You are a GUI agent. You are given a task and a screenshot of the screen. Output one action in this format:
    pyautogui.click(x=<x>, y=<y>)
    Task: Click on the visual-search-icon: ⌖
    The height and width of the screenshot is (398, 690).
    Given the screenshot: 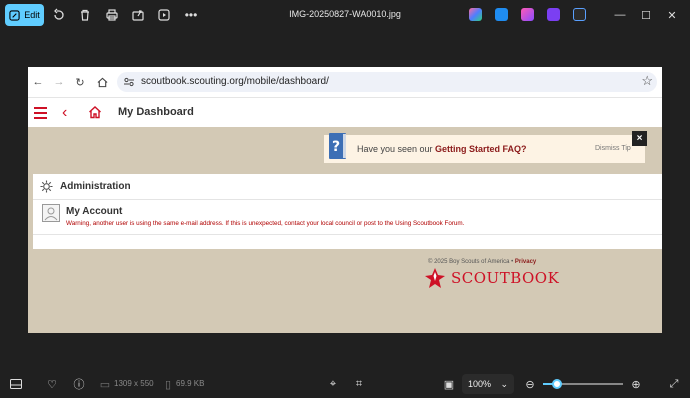 What is the action you would take?
    pyautogui.click(x=333, y=384)
    